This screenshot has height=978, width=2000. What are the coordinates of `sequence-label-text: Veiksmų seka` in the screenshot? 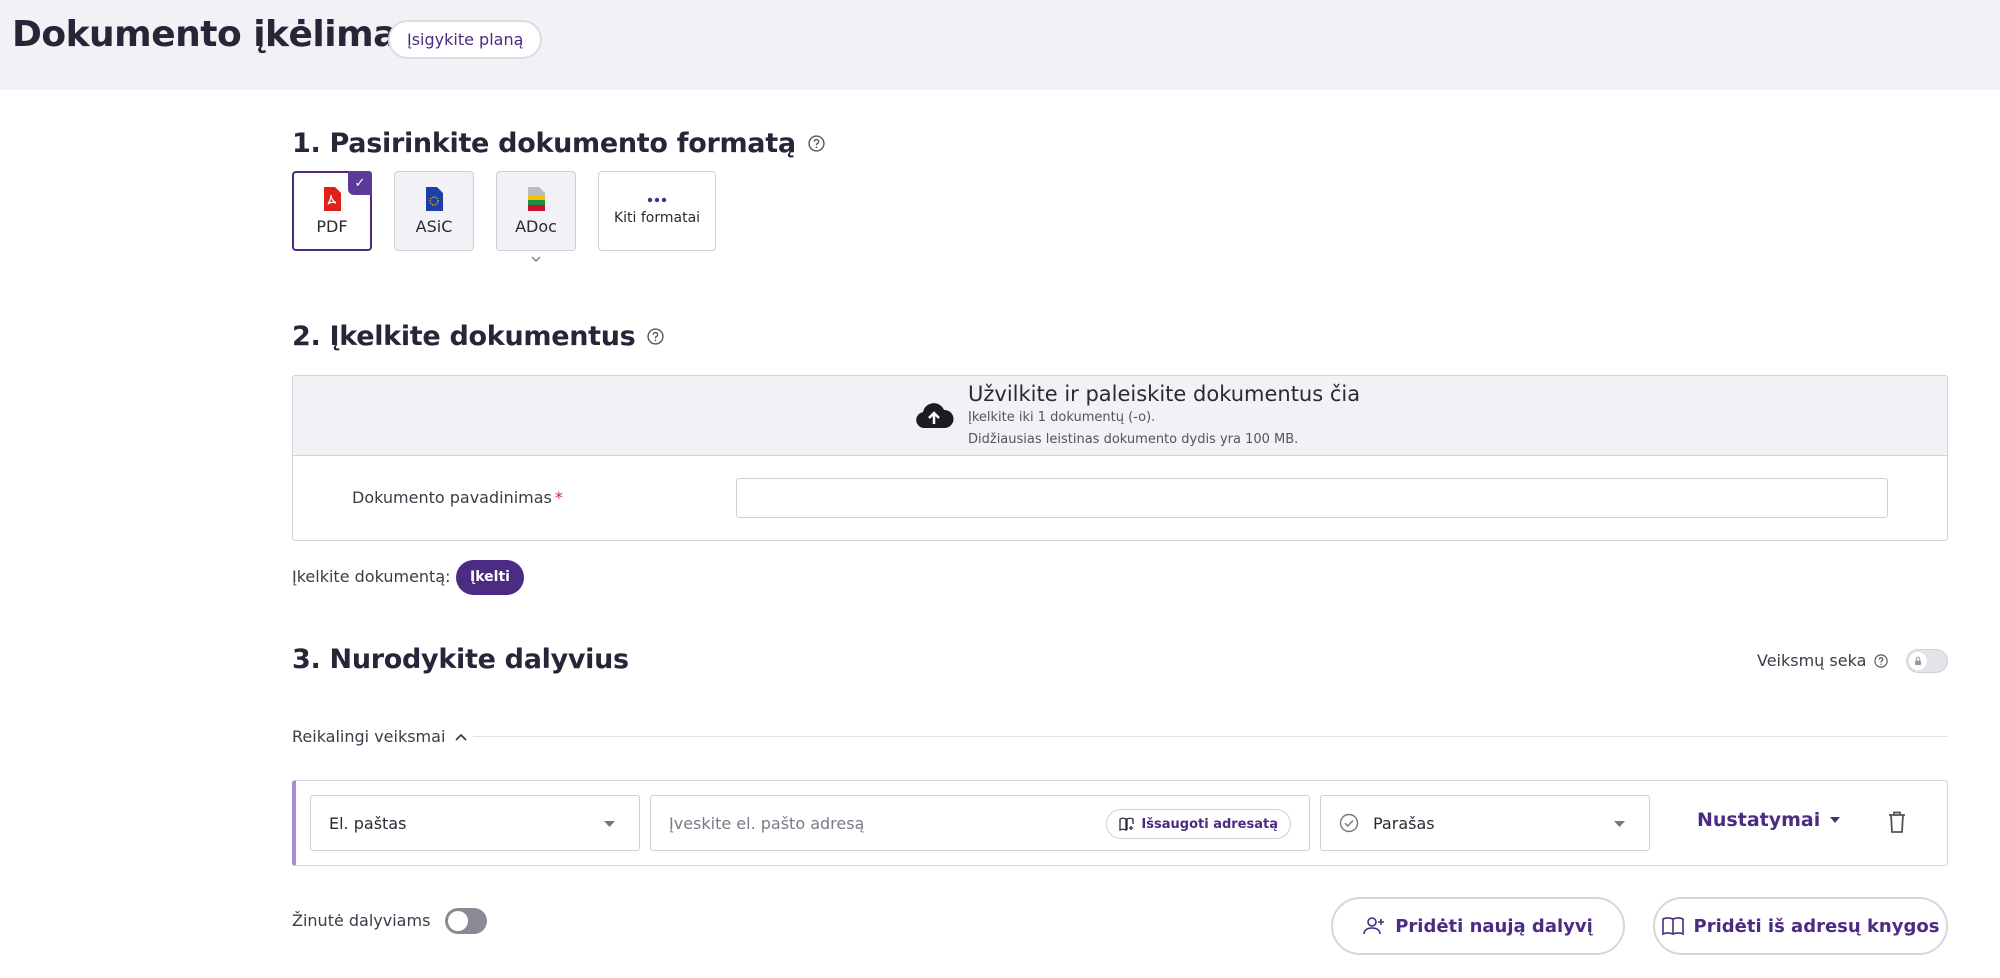 It's located at (1812, 660).